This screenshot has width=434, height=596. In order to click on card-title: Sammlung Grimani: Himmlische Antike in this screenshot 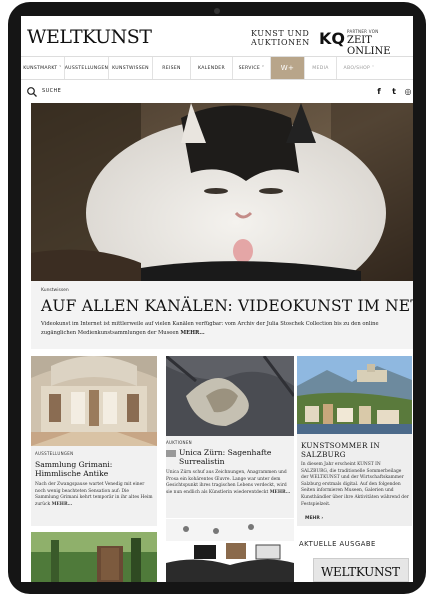, I will do `click(95, 469)`.